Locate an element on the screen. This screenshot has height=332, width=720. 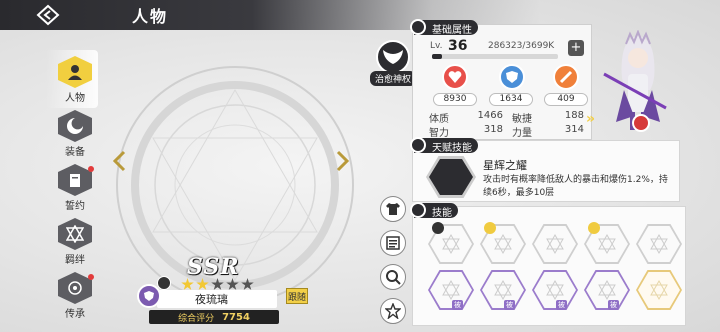
level-up-button: + is located at coordinates (576, 48).